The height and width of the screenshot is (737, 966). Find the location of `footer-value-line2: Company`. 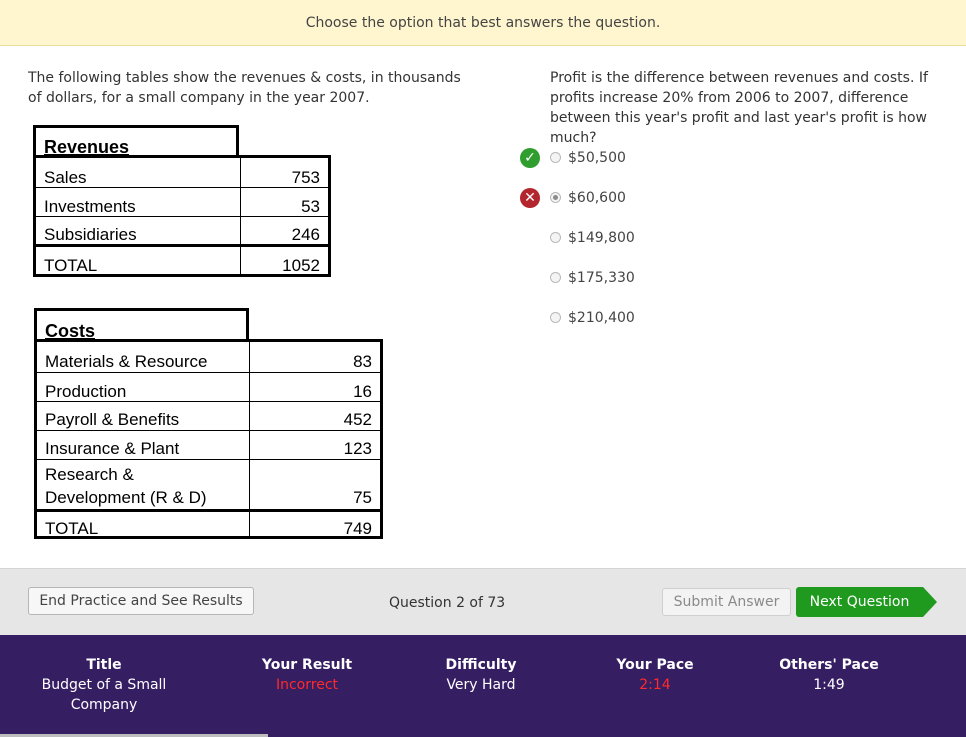

footer-value-line2: Company is located at coordinates (104, 705).